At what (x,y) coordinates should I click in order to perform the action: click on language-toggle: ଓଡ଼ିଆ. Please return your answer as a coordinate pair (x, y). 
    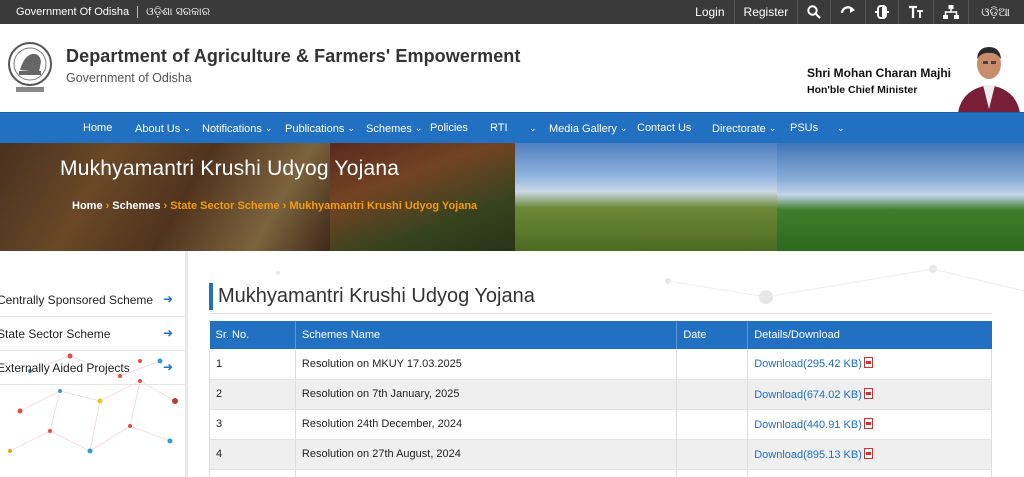
    Looking at the image, I should click on (996, 12).